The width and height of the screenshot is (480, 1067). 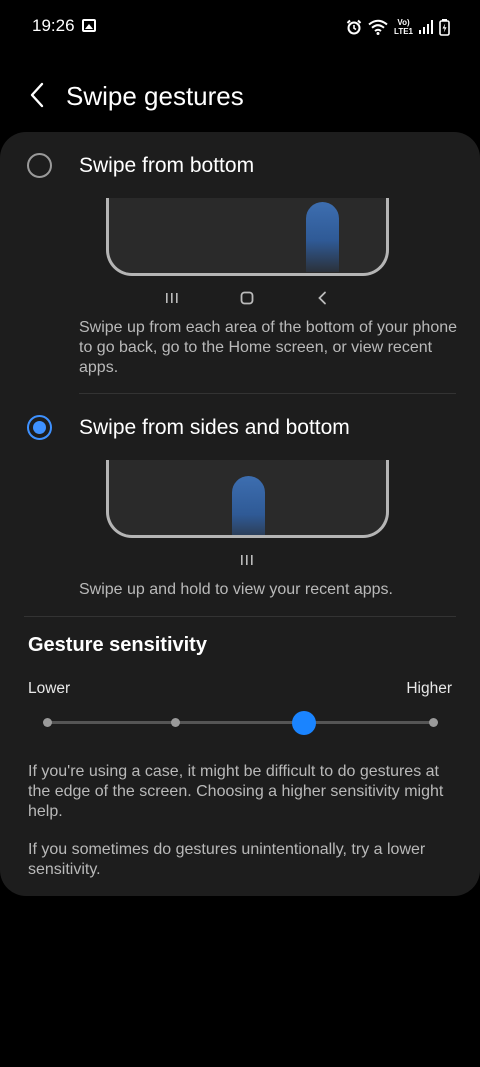 I want to click on status-icons: Vo) LTE1, so click(x=398, y=27).